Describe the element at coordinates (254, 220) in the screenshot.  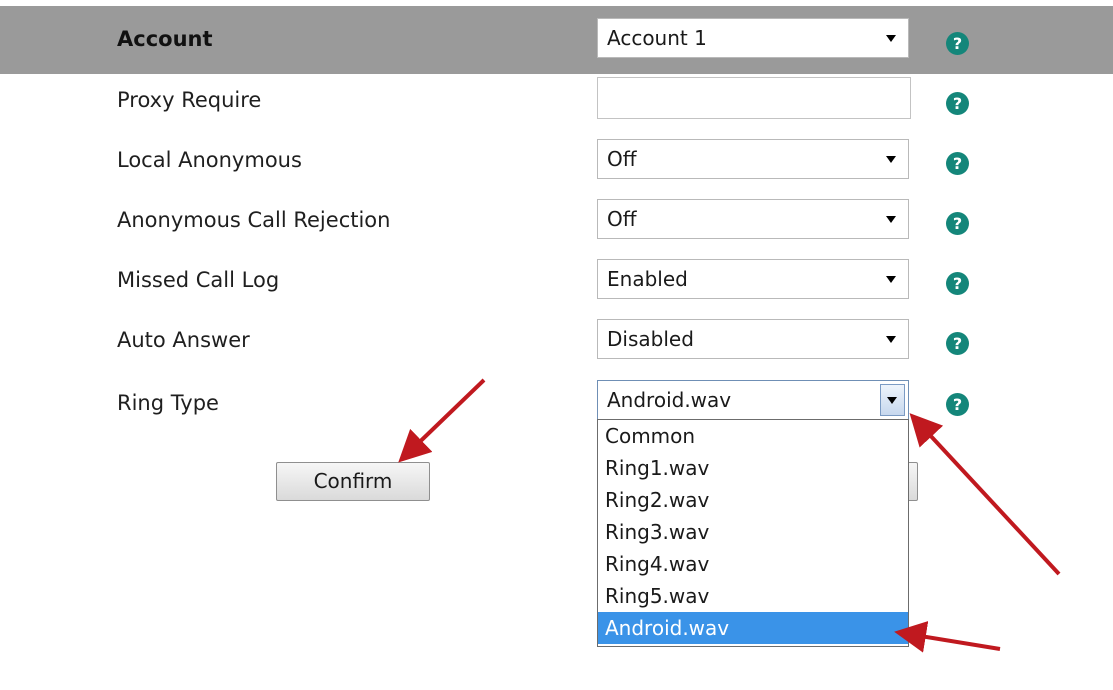
I see `anonymous-call-rejection-label: Anonymous Call Rejection` at that location.